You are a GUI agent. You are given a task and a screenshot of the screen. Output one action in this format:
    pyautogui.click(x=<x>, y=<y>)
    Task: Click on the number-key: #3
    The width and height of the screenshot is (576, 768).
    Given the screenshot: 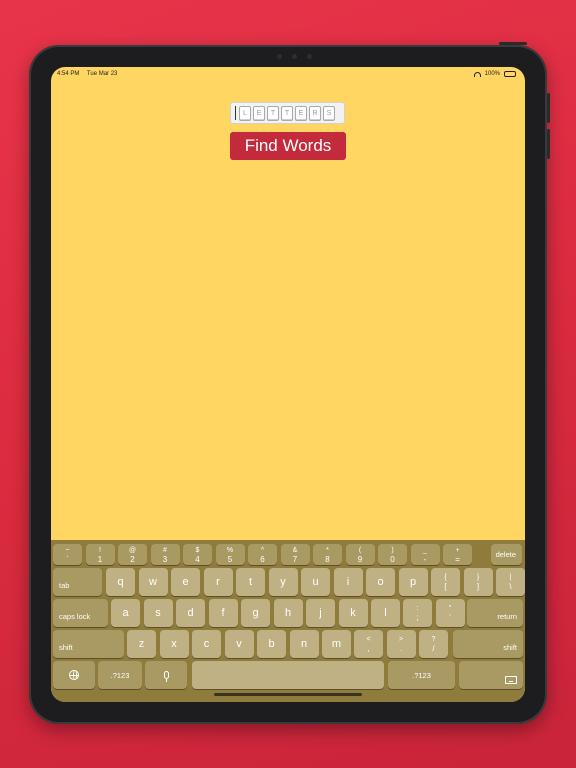 What is the action you would take?
    pyautogui.click(x=165, y=554)
    